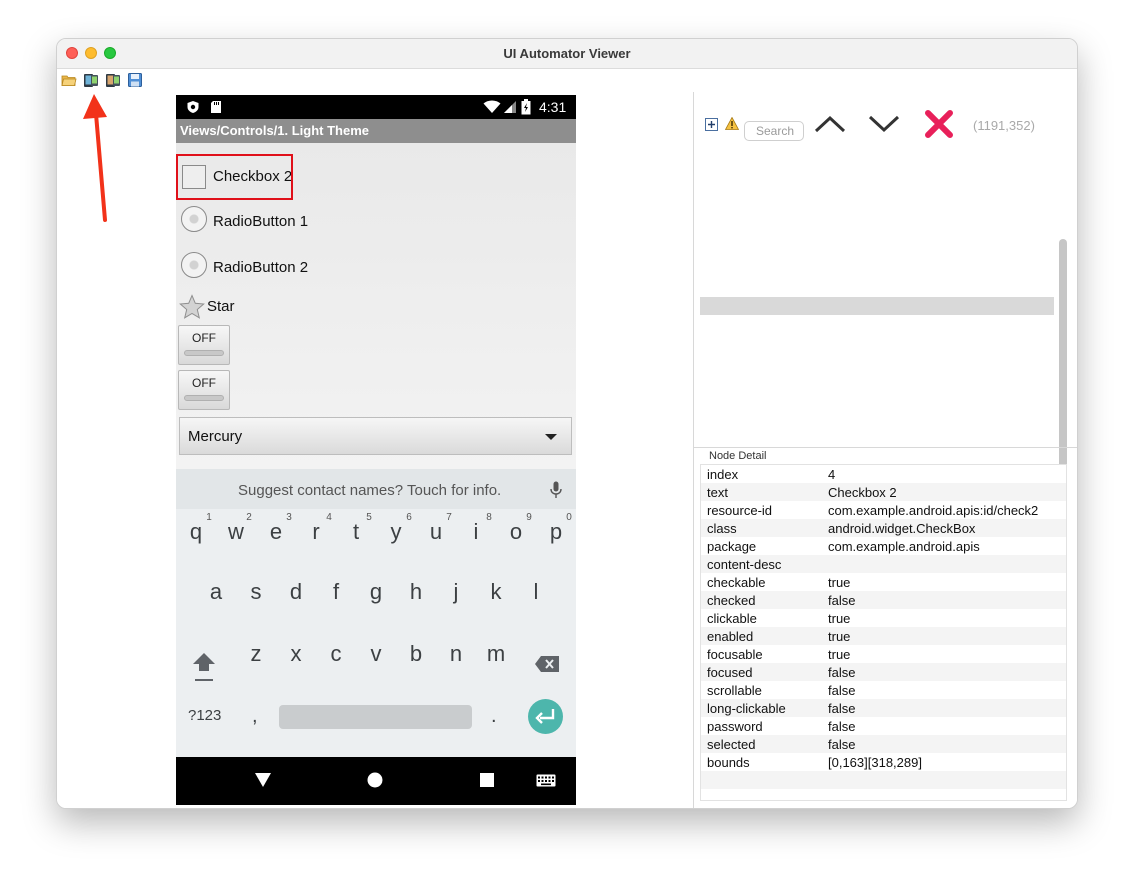 This screenshot has width=1132, height=882. What do you see at coordinates (731, 744) in the screenshot?
I see `node-detail-key: selected` at bounding box center [731, 744].